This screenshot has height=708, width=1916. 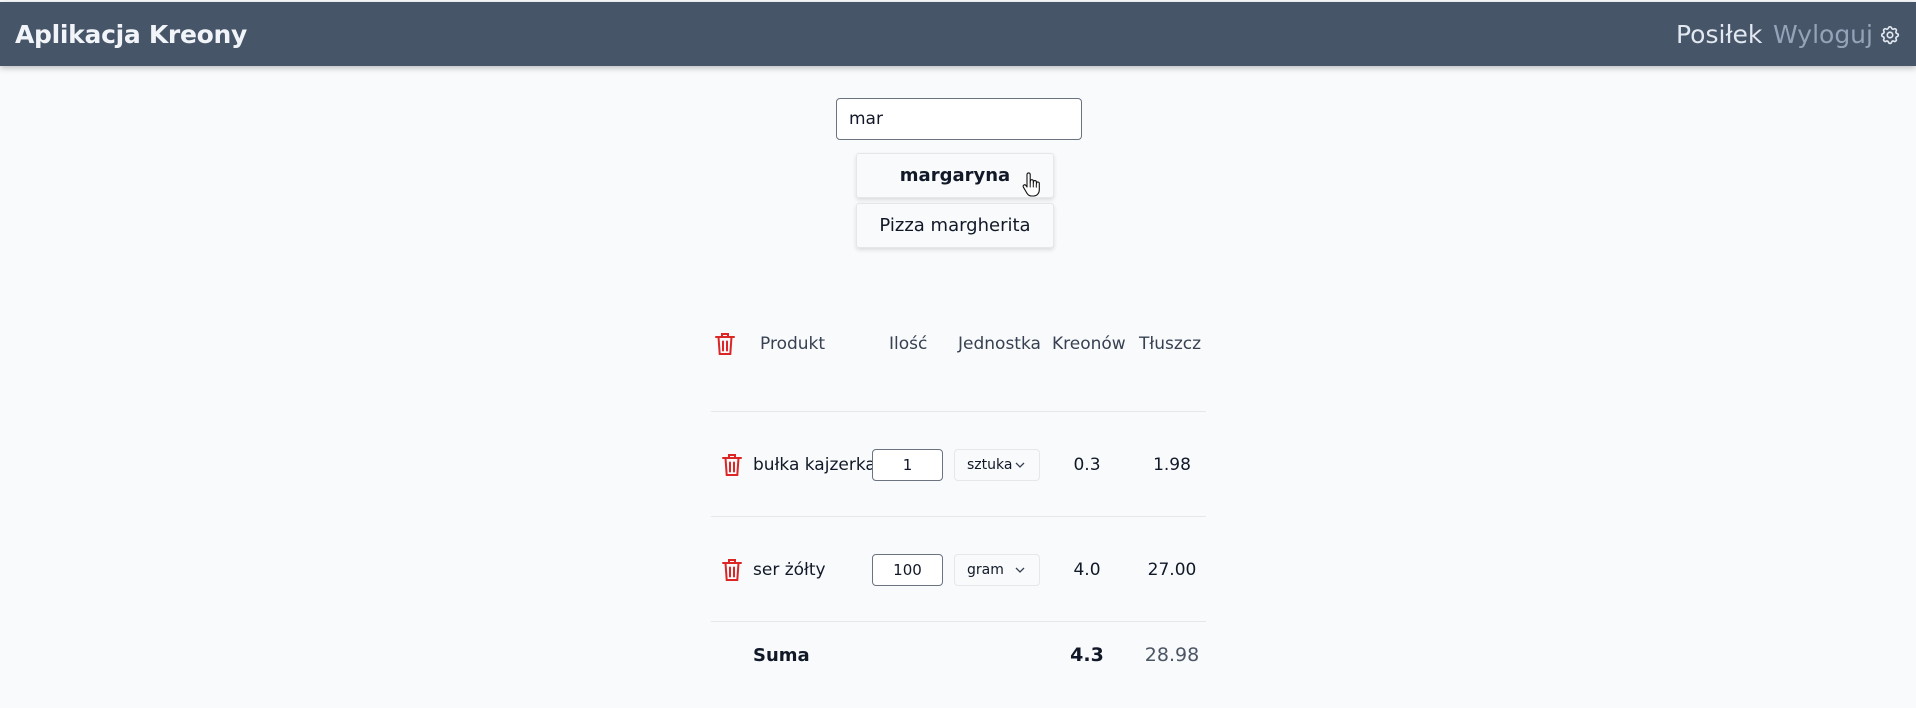 I want to click on table-header: Produkt Ilość Jednostka Kreonów Tłuszcz, so click(x=958, y=344).